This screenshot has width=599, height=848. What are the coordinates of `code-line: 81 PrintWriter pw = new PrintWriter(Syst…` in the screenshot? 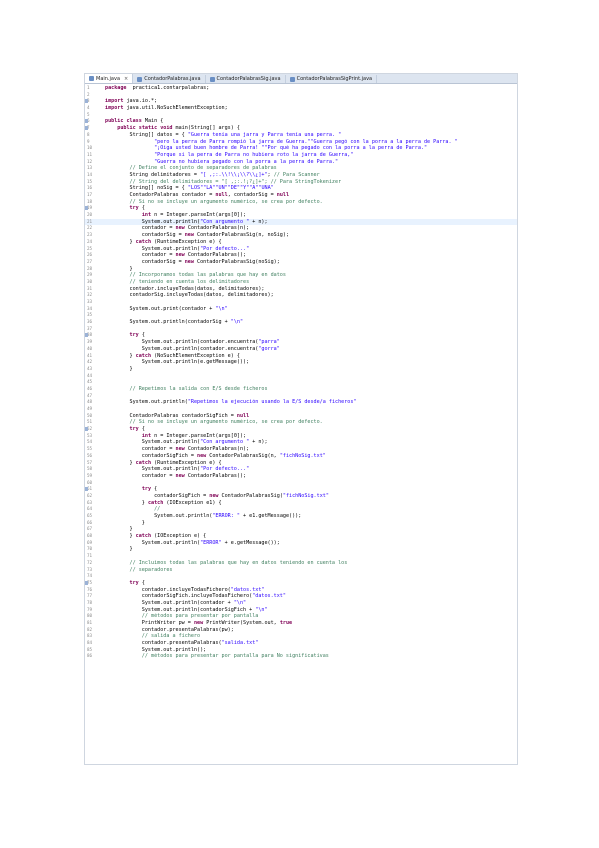 It's located at (301, 623).